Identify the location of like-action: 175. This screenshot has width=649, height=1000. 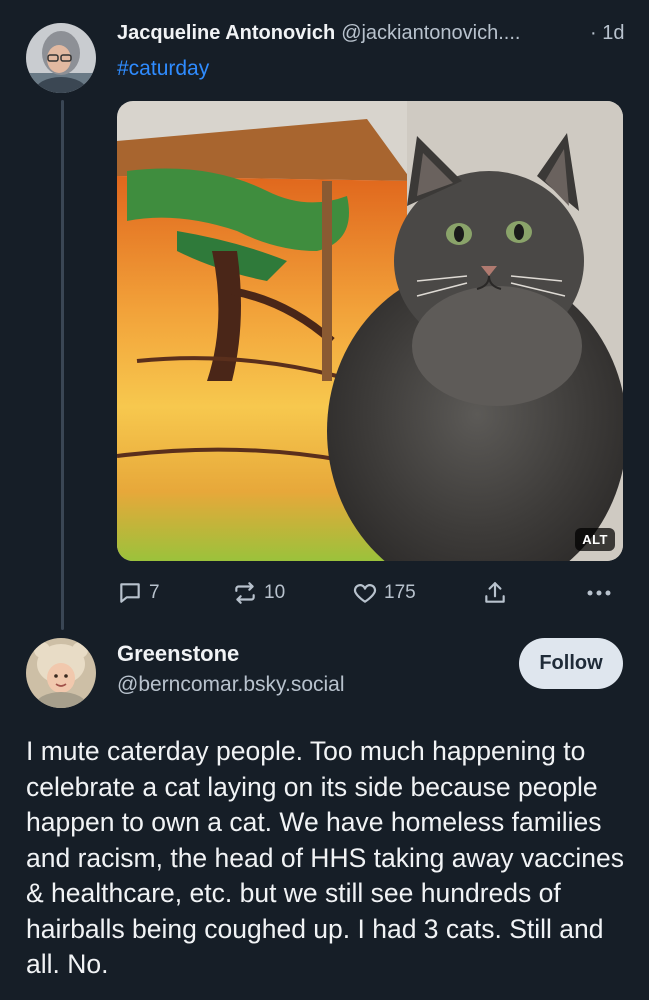
(384, 593).